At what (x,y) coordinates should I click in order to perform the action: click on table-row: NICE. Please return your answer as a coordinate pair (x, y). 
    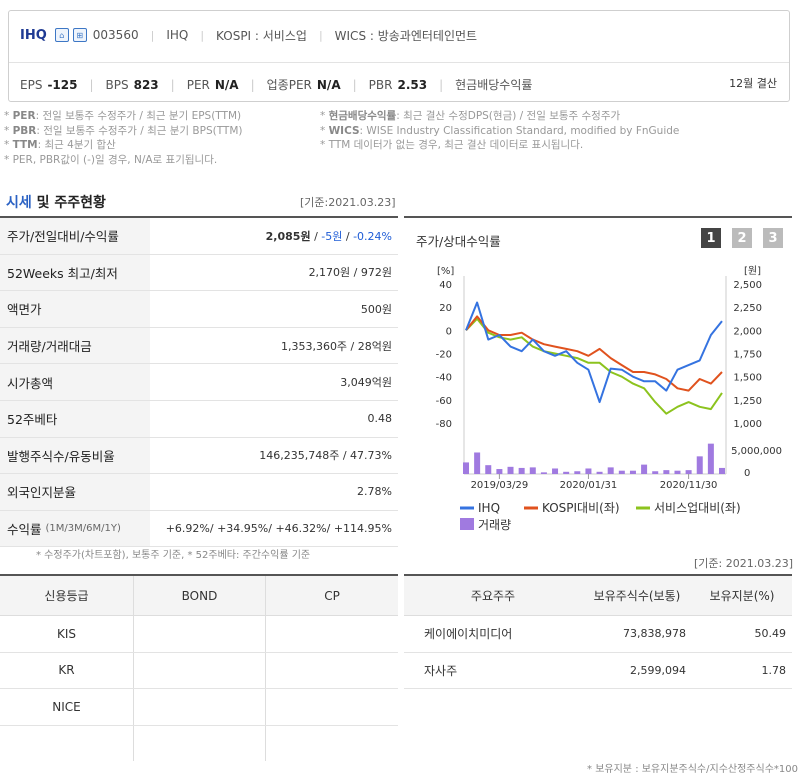
    Looking at the image, I should click on (199, 707).